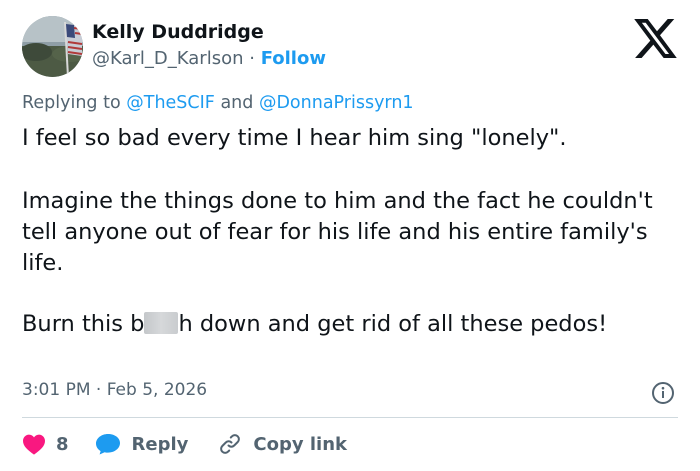 The width and height of the screenshot is (700, 471). What do you see at coordinates (300, 444) in the screenshot?
I see `copy-link-label: Copy link` at bounding box center [300, 444].